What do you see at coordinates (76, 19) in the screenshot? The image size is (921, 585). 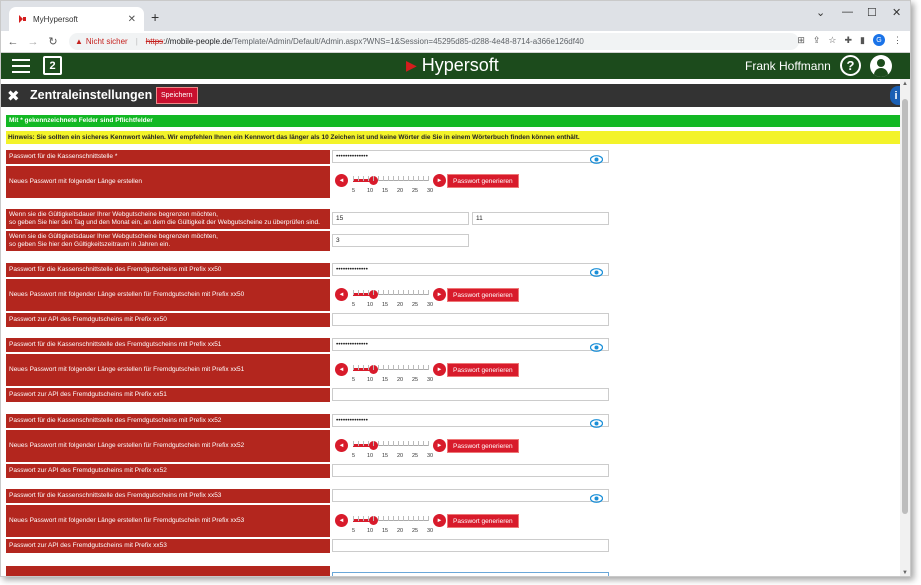 I see `browser-tab: MyHypersoft ✕` at bounding box center [76, 19].